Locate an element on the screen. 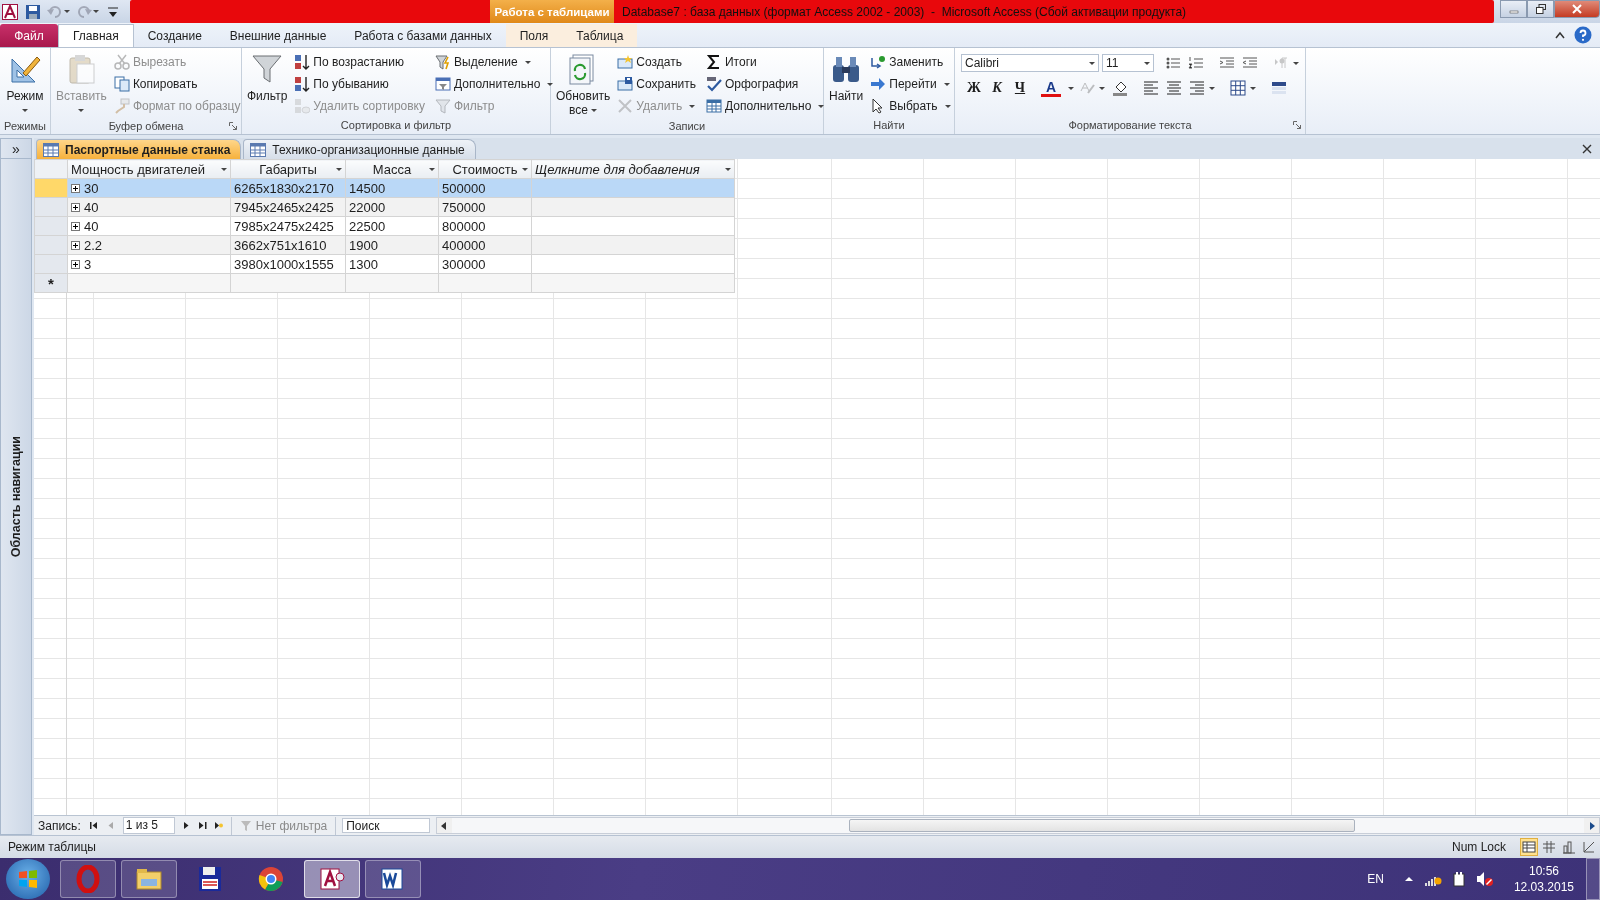 The width and height of the screenshot is (1600, 900). table-cell: 1300 is located at coordinates (392, 264).